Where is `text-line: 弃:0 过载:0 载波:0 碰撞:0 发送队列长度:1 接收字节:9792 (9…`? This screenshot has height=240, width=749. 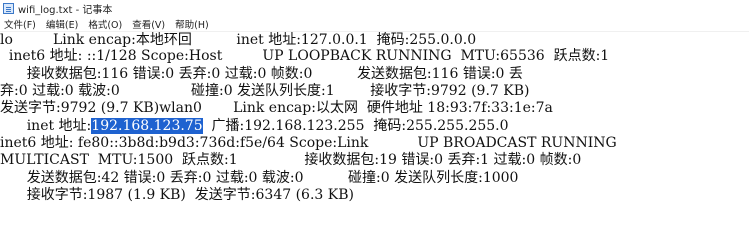 text-line: 弃:0 过载:0 载波:0 碰撞:0 发送队列长度:1 接收字节:9792 (9… is located at coordinates (265, 91).